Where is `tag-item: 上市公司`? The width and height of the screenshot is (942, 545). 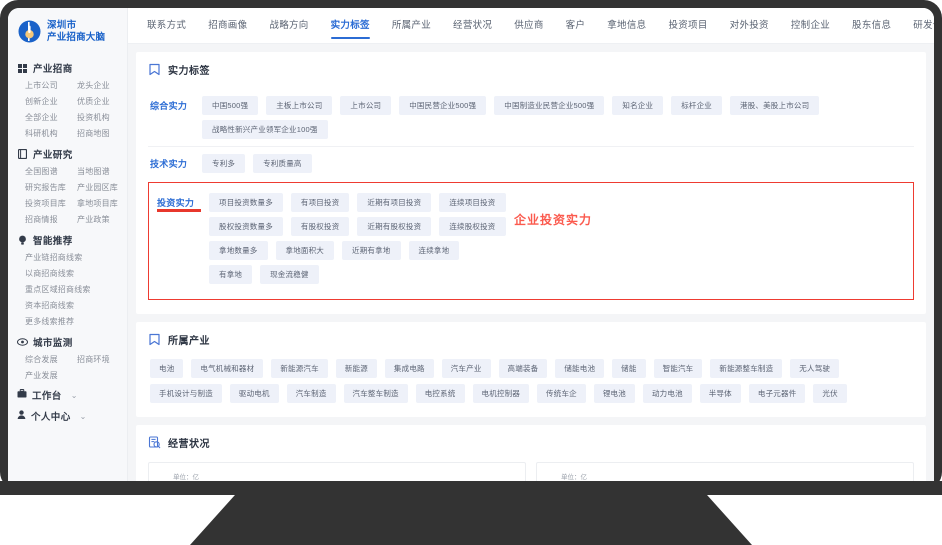
tag-item: 上市公司 is located at coordinates (366, 105).